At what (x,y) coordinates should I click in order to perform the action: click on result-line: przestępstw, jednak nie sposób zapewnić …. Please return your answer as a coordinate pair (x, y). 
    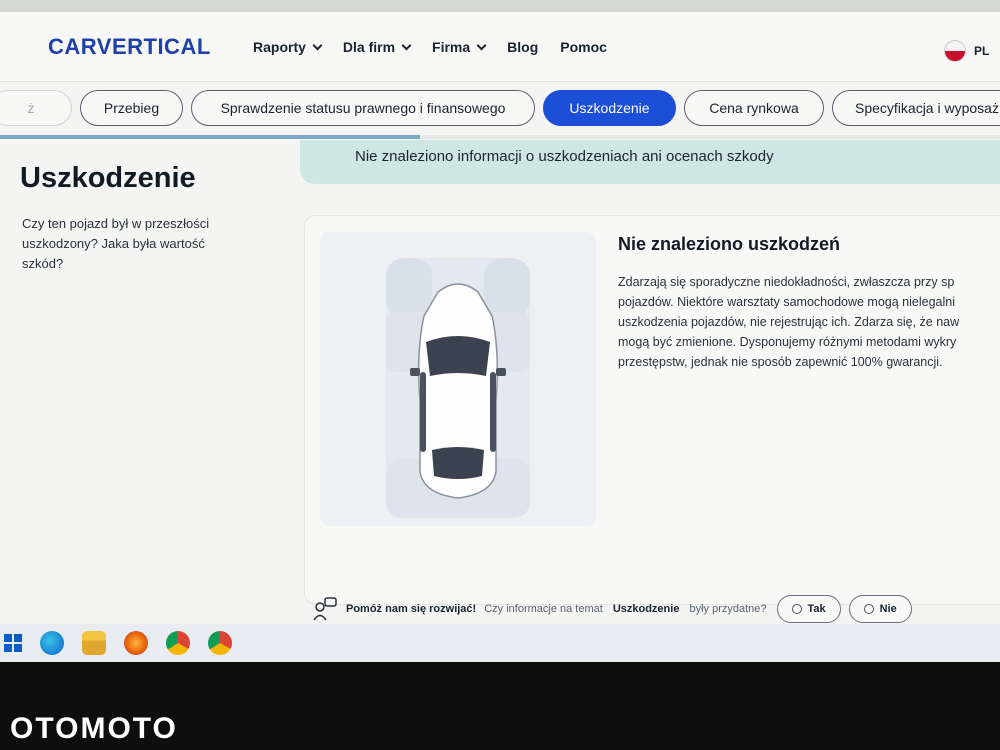
    Looking at the image, I should click on (780, 362).